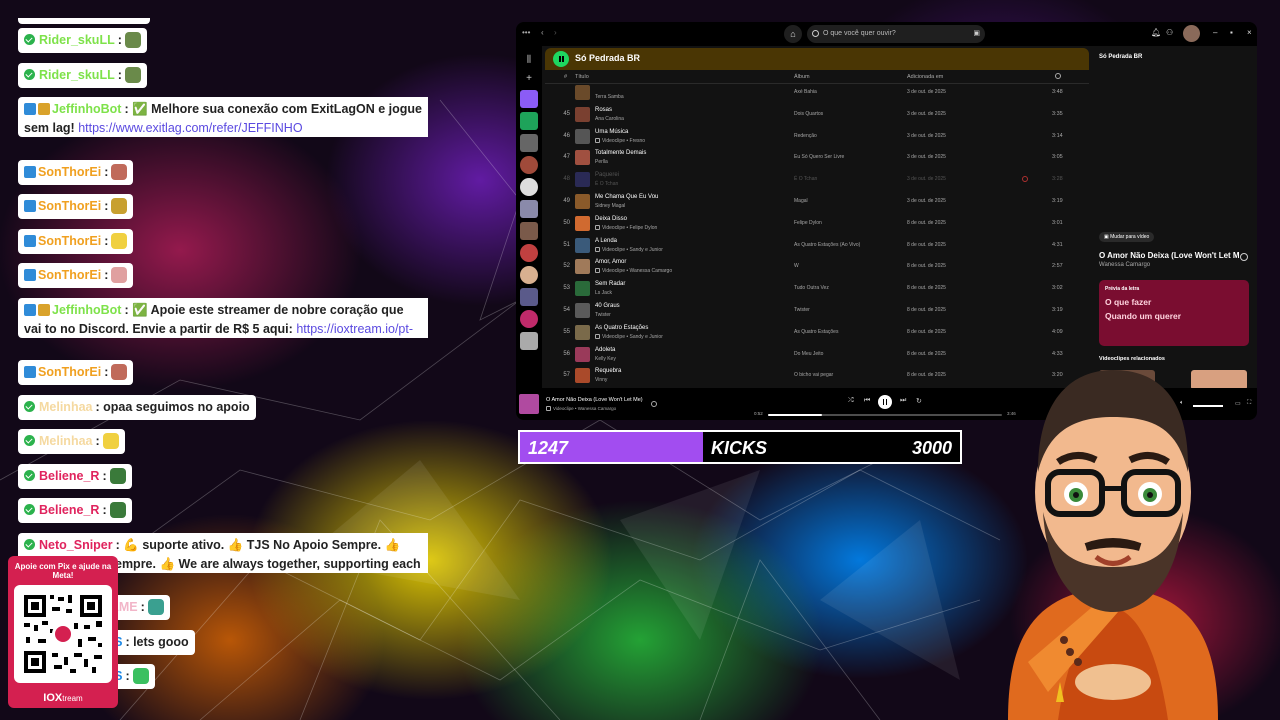 The height and width of the screenshot is (720, 1280). What do you see at coordinates (805, 92) in the screenshot?
I see `track-album: Axé Bahia` at bounding box center [805, 92].